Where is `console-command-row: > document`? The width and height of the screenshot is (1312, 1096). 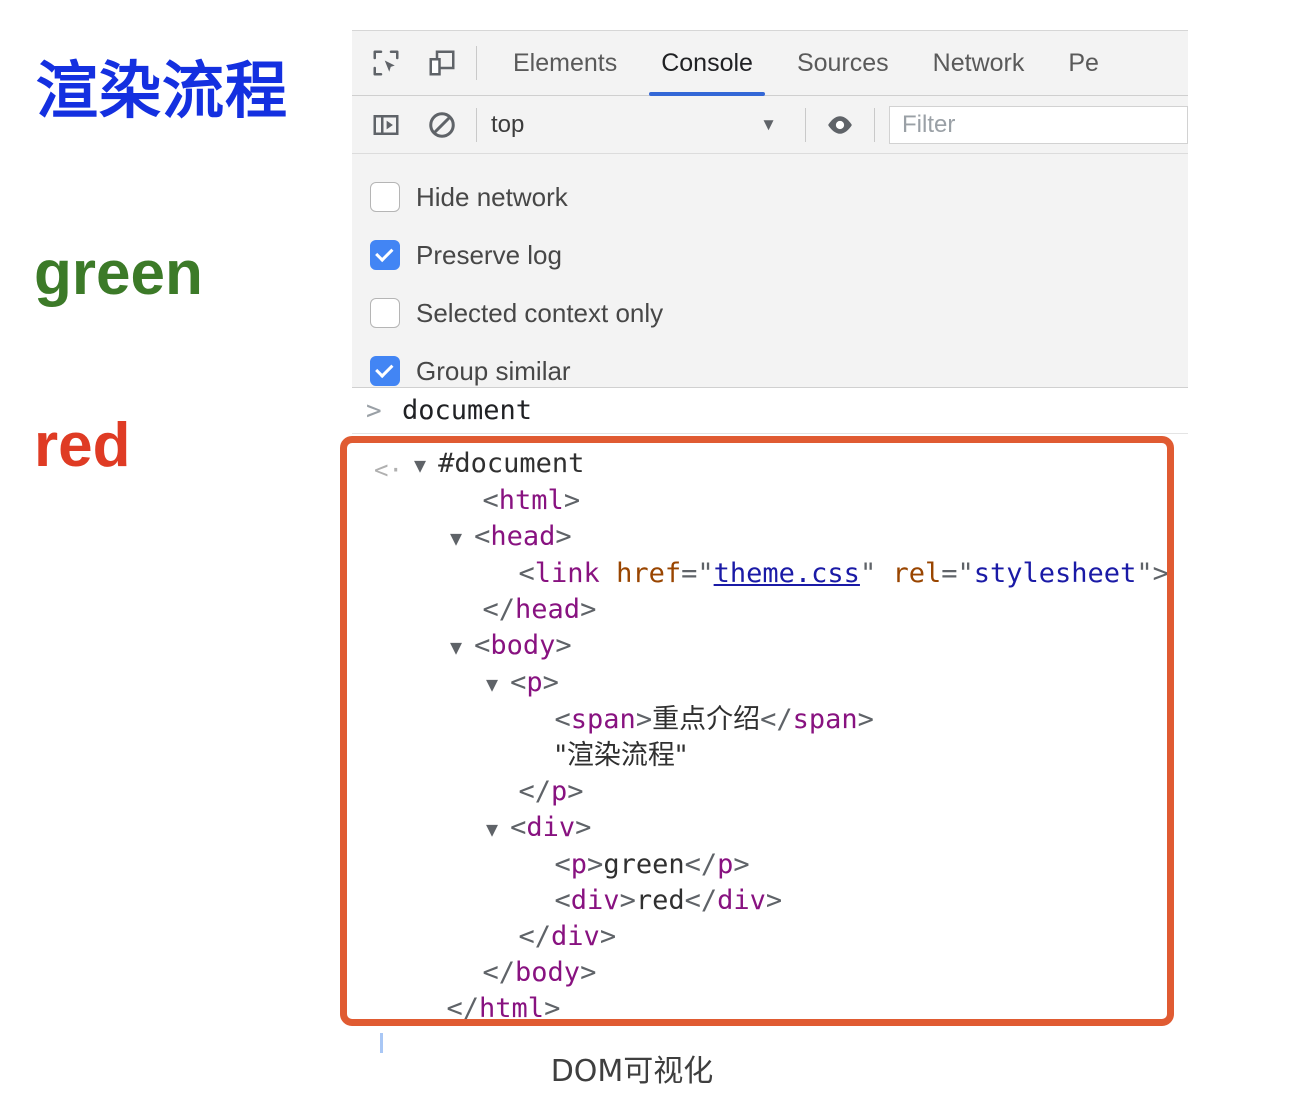 console-command-row: > document is located at coordinates (770, 411).